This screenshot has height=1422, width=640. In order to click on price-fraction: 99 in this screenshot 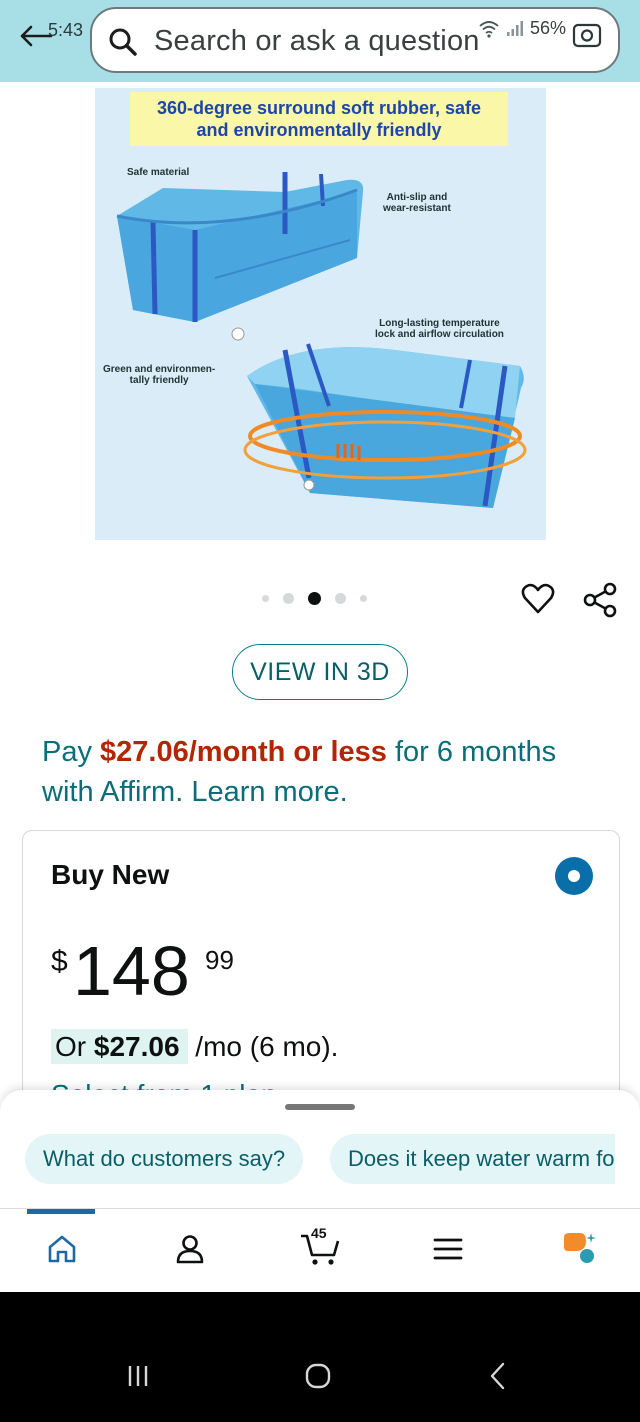, I will do `click(219, 960)`.